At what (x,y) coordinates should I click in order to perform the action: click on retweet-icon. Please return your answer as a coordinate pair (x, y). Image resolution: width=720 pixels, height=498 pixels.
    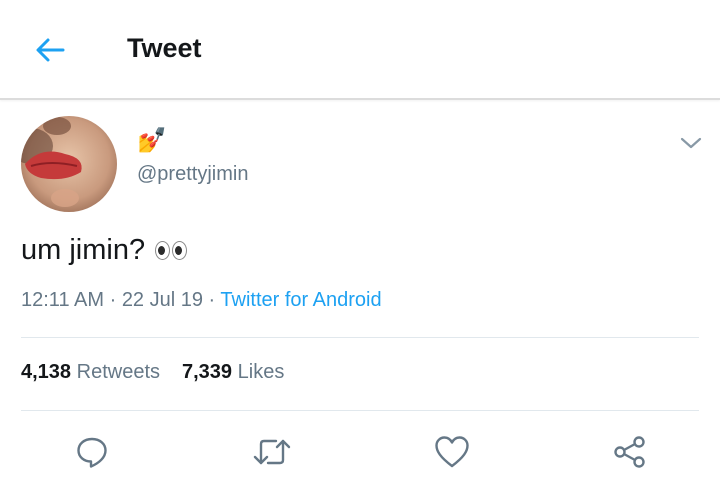
    Looking at the image, I should click on (272, 452).